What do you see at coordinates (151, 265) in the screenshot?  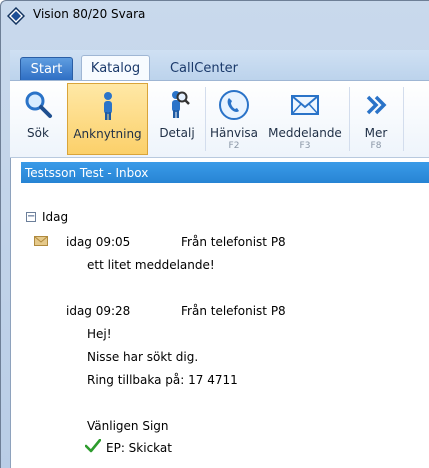 I see `message-body-line: ett litet meddelande!` at bounding box center [151, 265].